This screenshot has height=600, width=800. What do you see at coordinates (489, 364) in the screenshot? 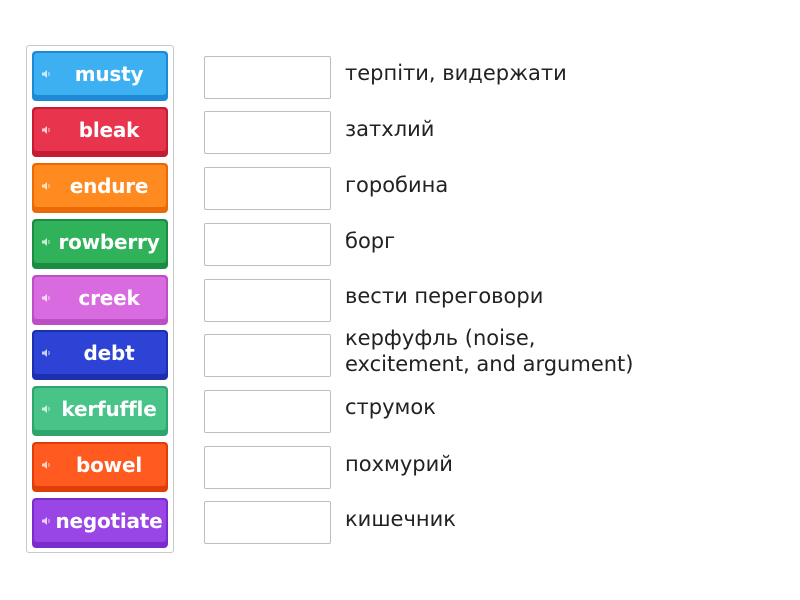
I see `definition-line: excitement, and argument)` at bounding box center [489, 364].